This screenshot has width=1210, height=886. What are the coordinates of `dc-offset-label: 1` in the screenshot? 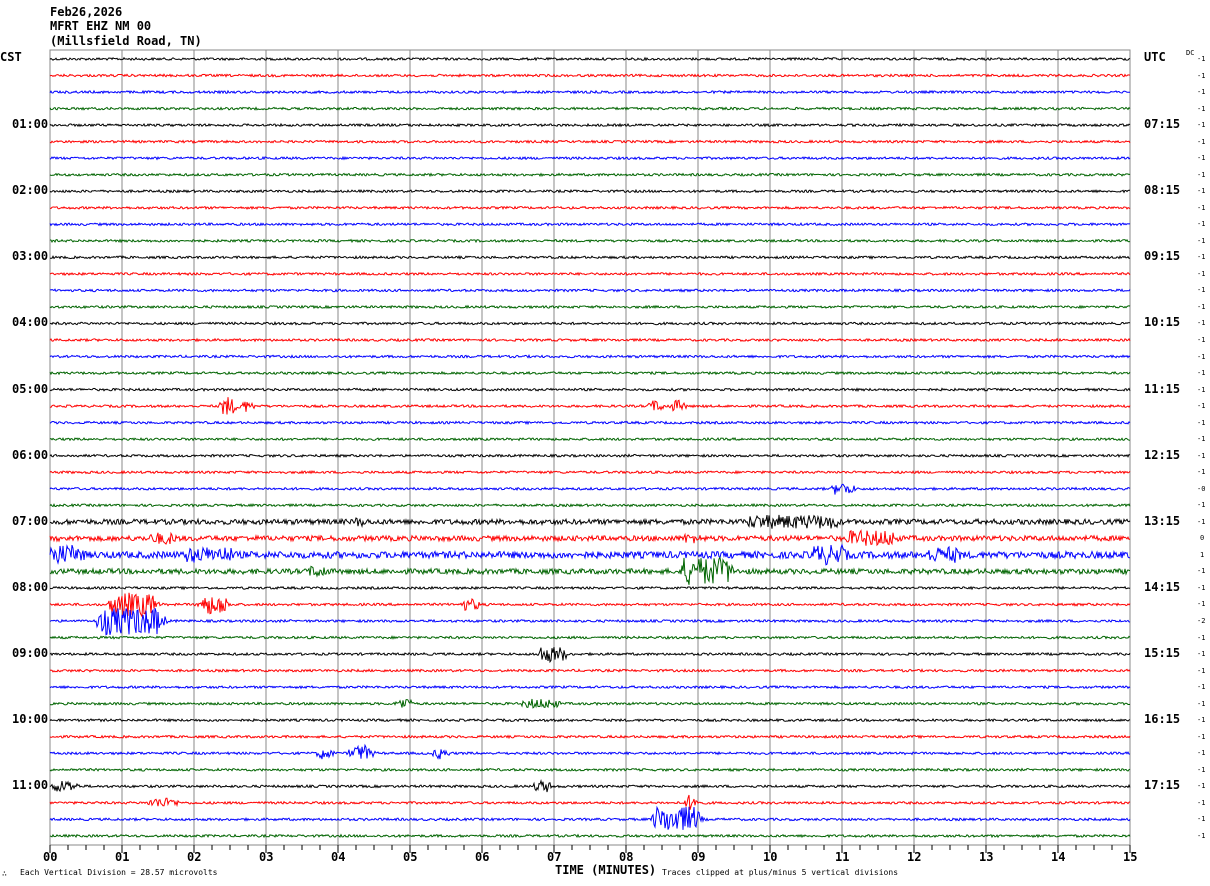 It's located at (1202, 554).